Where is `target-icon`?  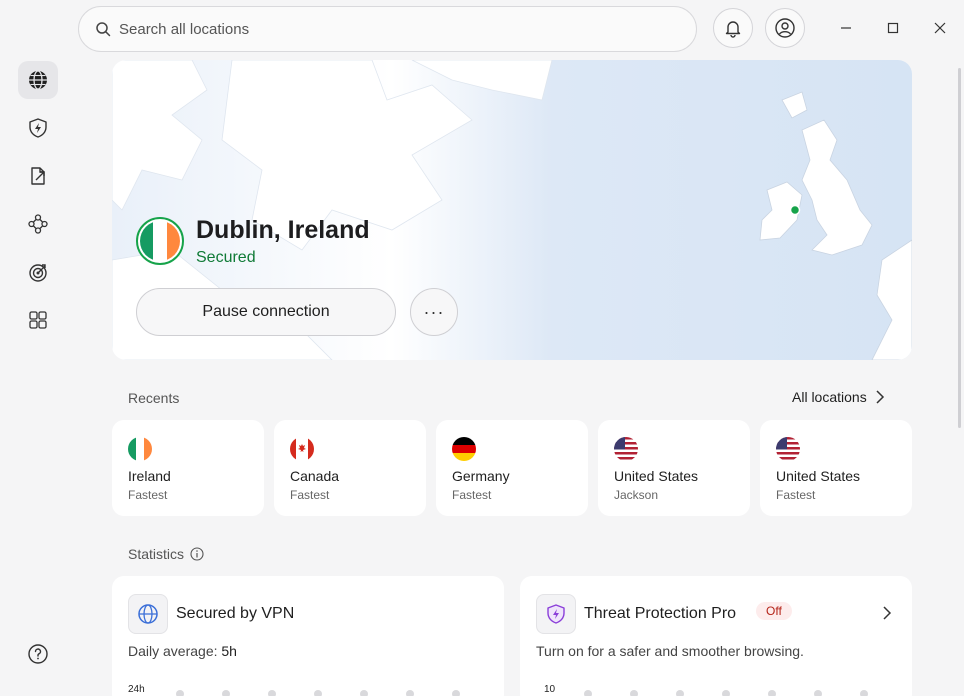
target-icon is located at coordinates (38, 273).